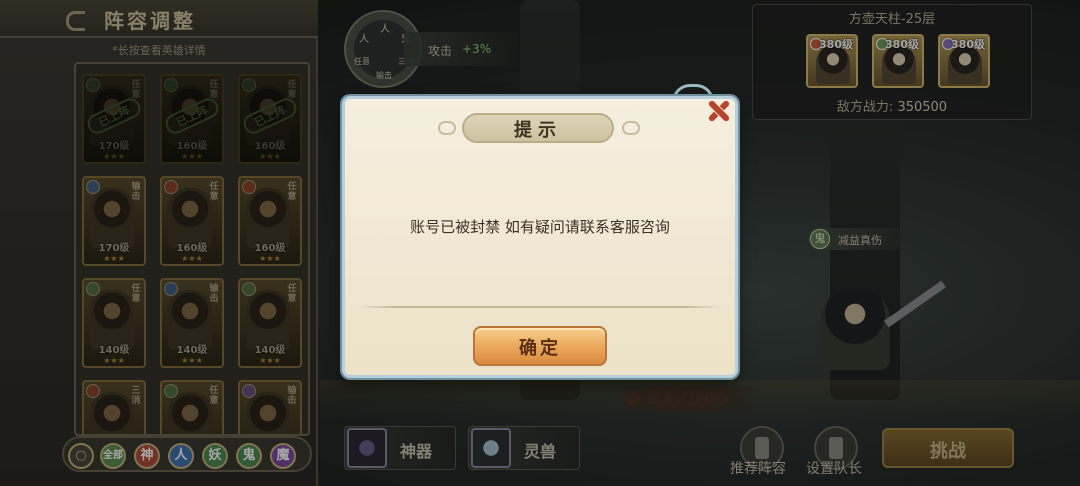  I want to click on confirm-button-label: 确定, so click(540, 348).